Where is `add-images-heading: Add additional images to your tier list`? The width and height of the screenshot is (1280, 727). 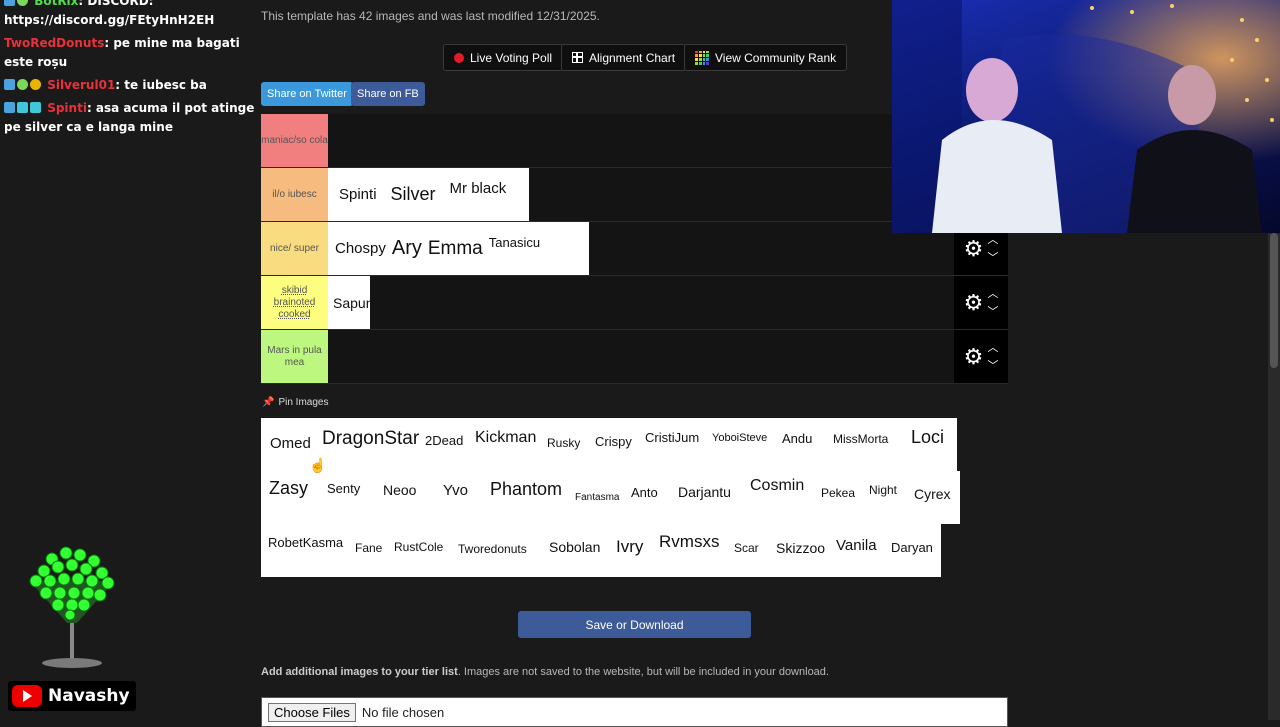 add-images-heading: Add additional images to your tier list is located at coordinates (359, 672).